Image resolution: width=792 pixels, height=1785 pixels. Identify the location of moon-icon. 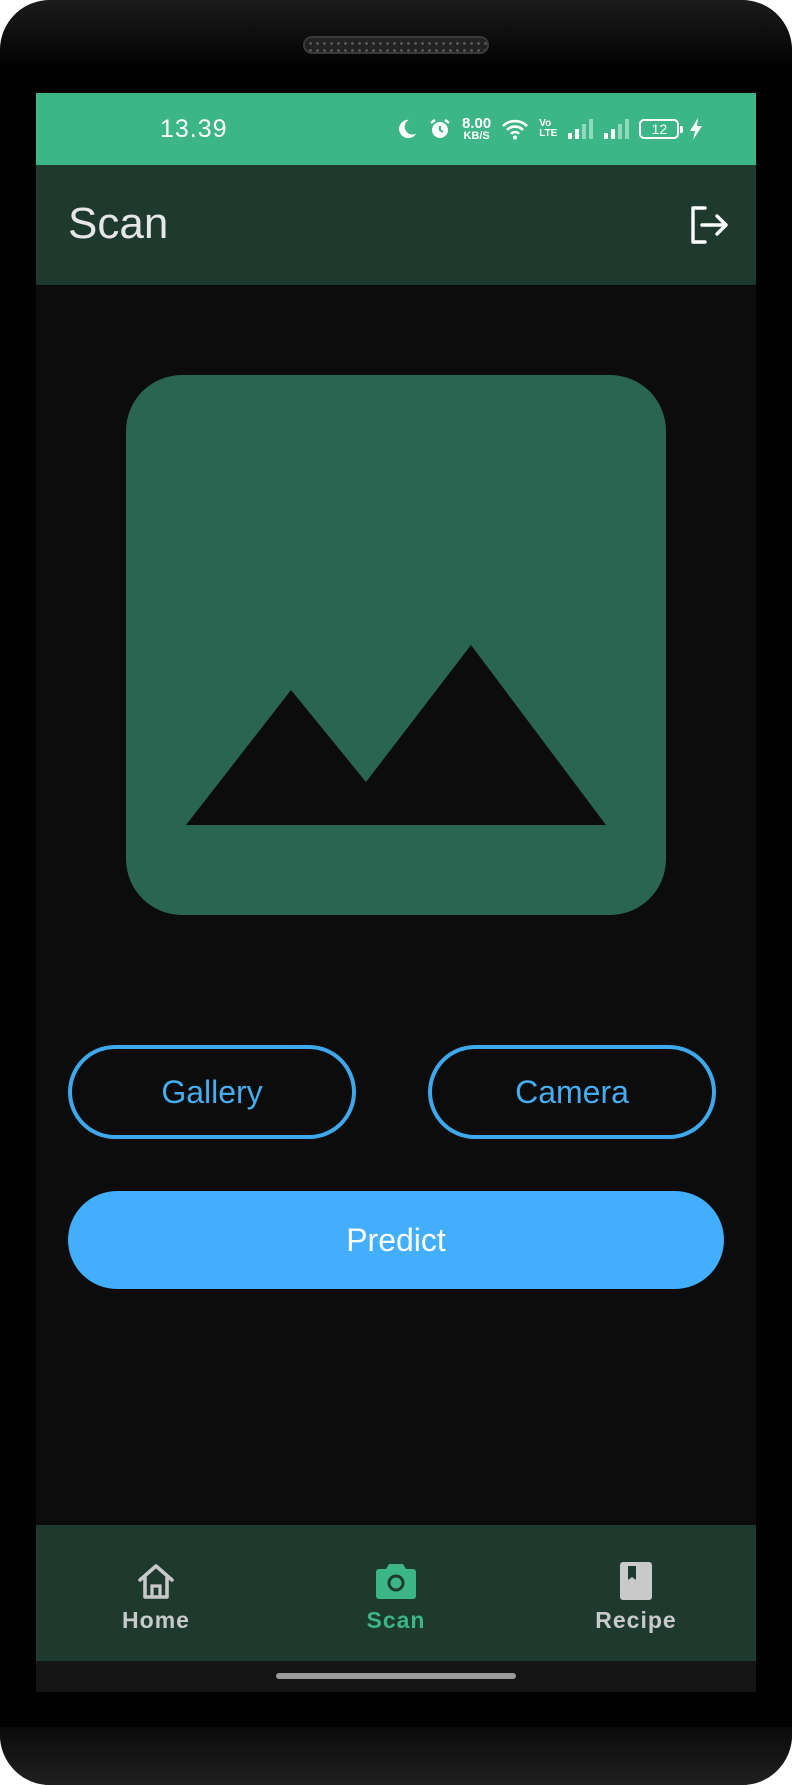
(407, 129).